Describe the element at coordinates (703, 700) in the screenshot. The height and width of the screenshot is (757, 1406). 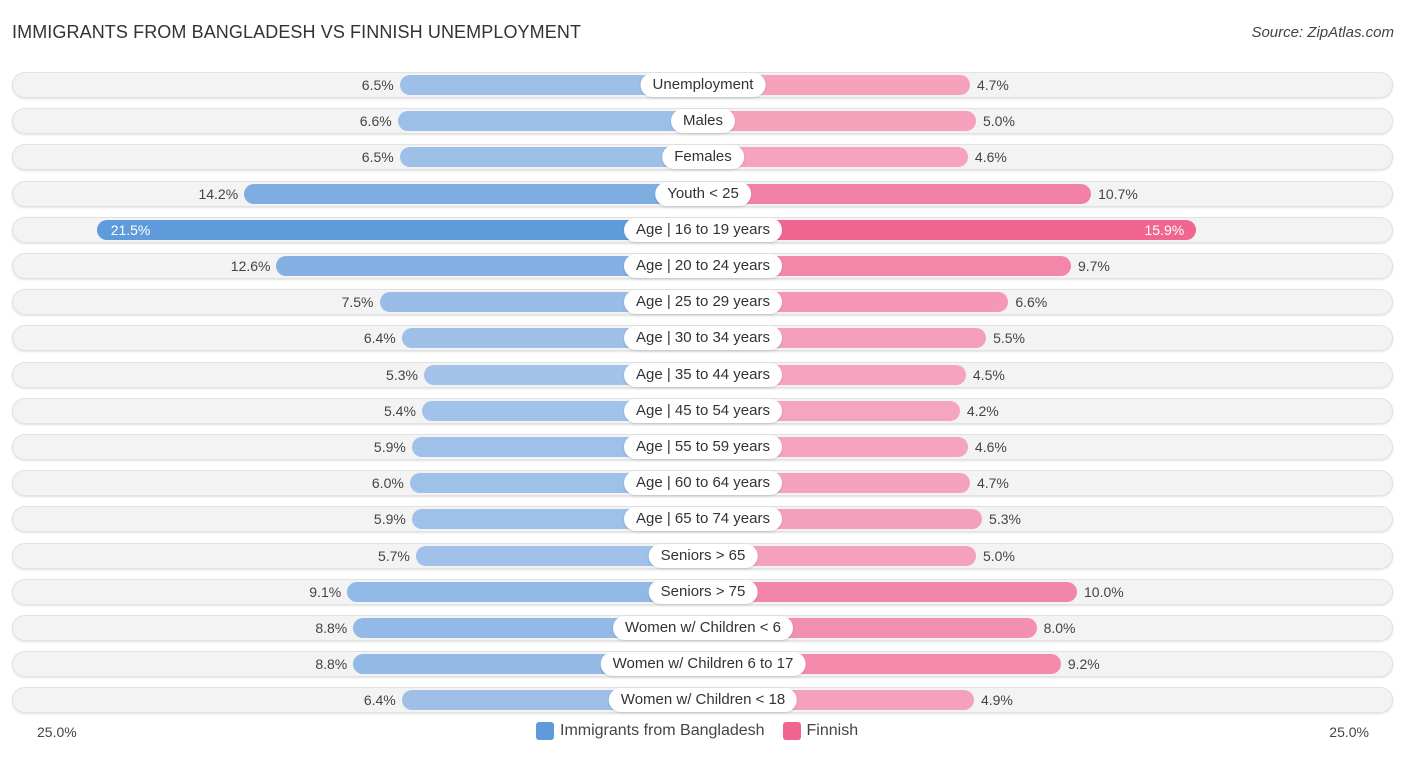
I see `category-label: Women w/ Children < 18` at that location.